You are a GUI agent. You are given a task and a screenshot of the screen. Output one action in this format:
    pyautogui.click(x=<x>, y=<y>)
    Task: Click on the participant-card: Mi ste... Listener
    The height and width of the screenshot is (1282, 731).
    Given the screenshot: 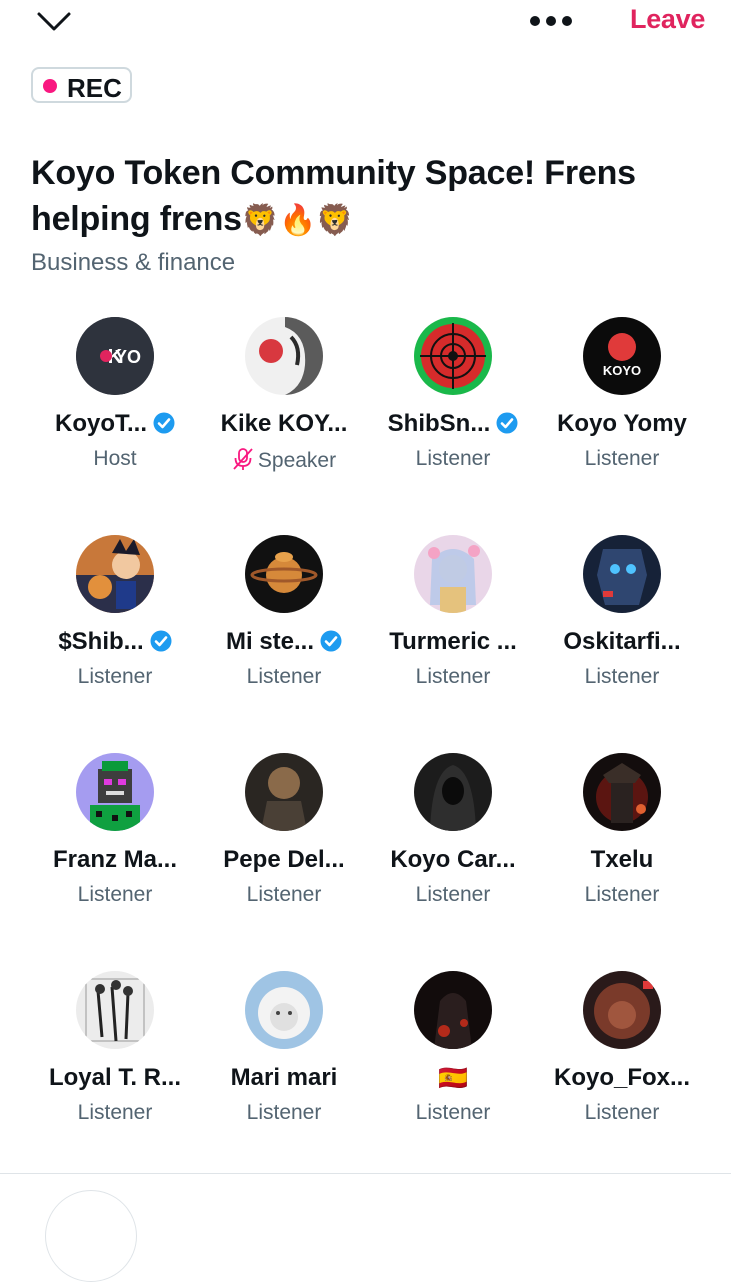 What is the action you would take?
    pyautogui.click(x=284, y=620)
    